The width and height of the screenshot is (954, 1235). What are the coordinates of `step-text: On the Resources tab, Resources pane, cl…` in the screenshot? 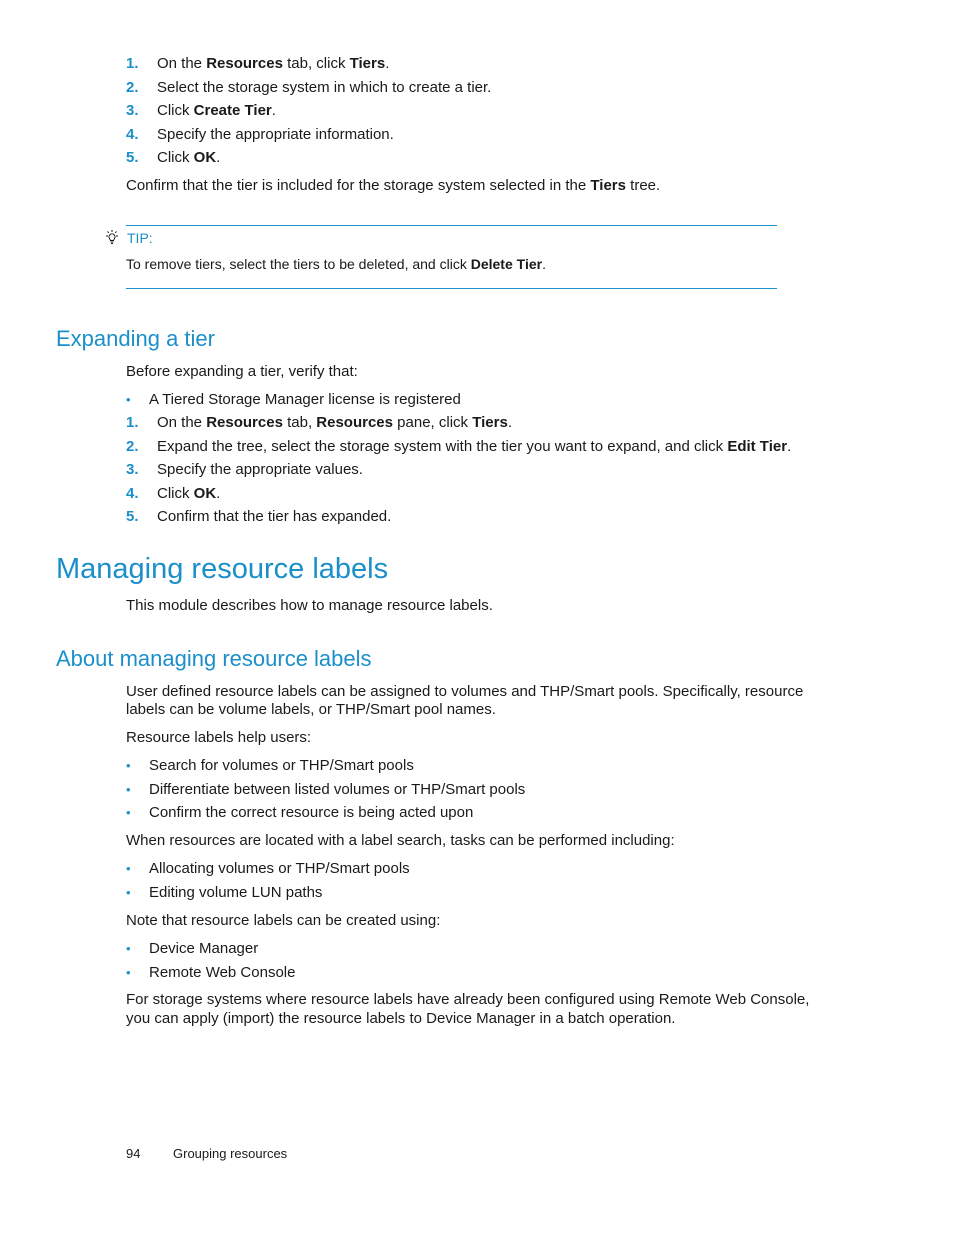 It's located at (334, 422).